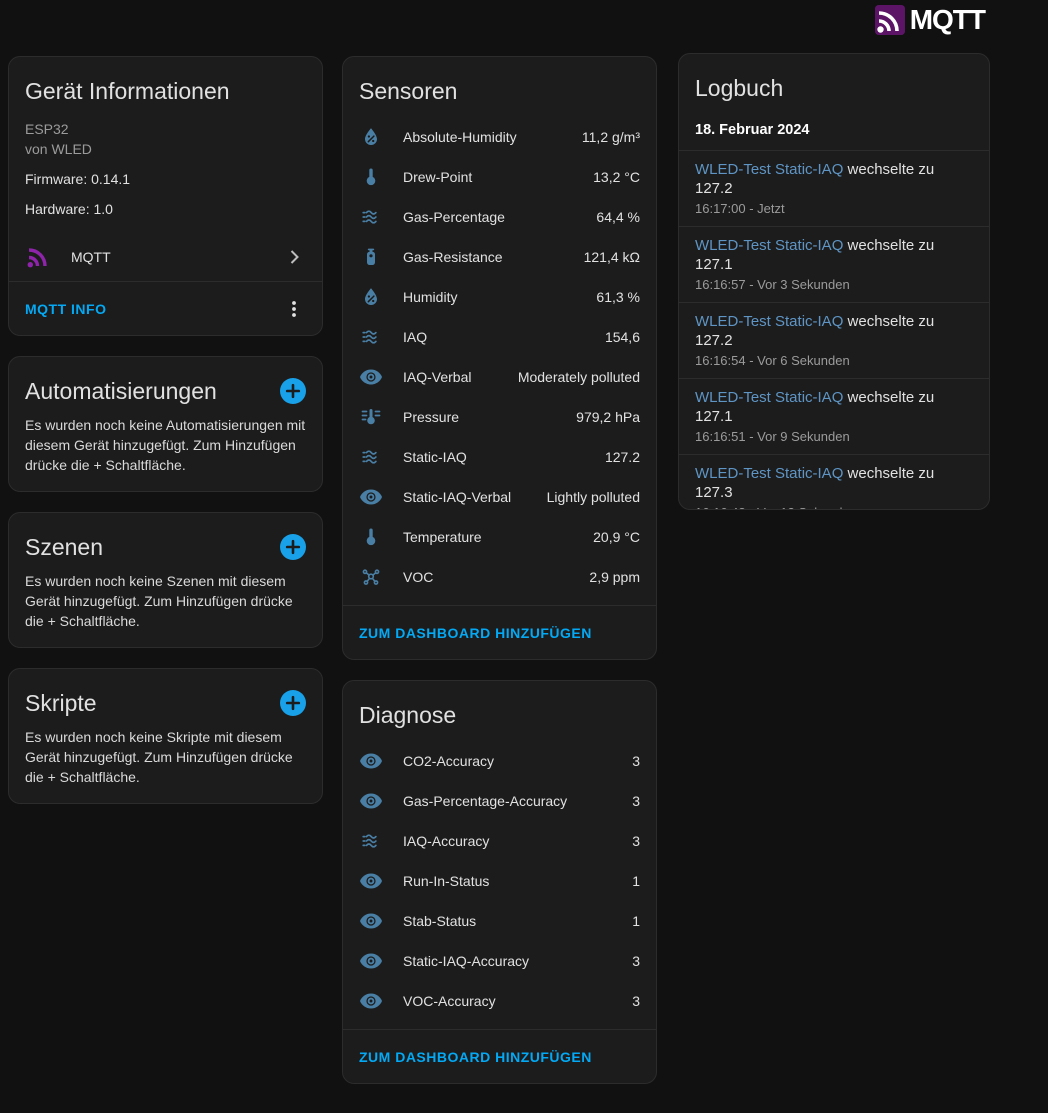 This screenshot has width=1048, height=1113. Describe the element at coordinates (499, 921) in the screenshot. I see `diagnostic-row: Stab-Status 1` at that location.